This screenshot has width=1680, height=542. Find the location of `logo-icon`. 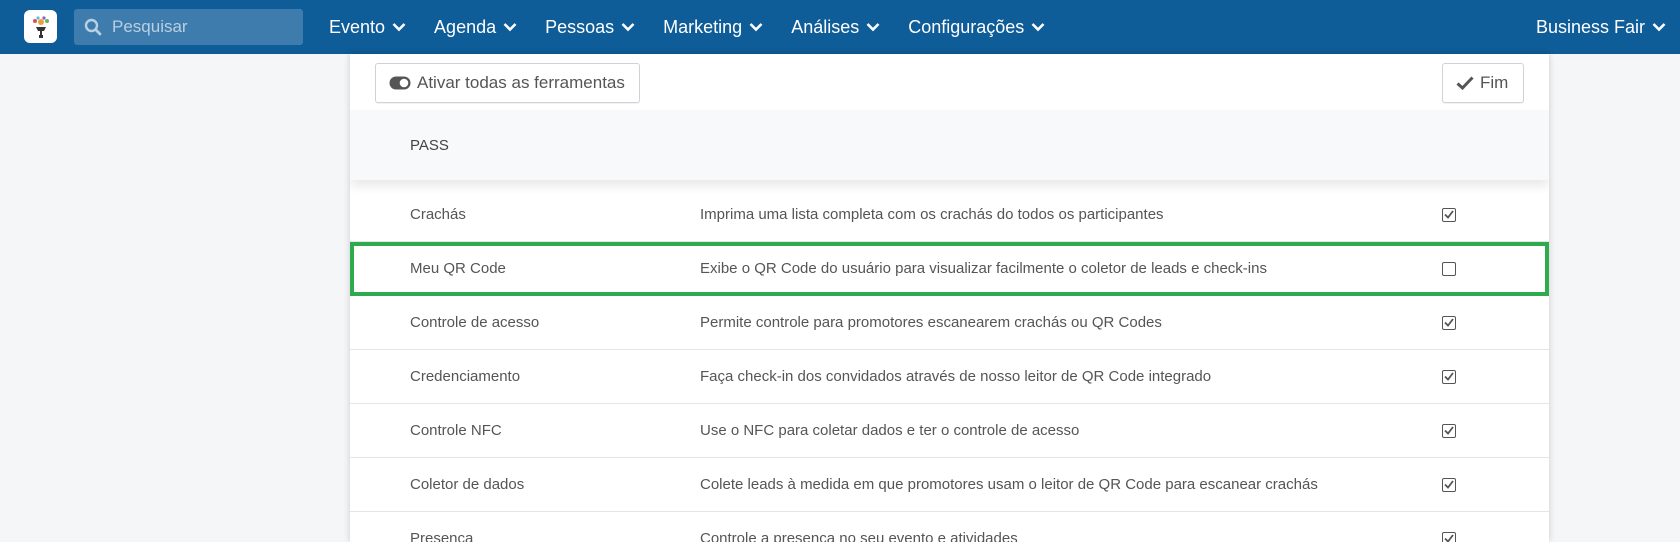

logo-icon is located at coordinates (40, 26).